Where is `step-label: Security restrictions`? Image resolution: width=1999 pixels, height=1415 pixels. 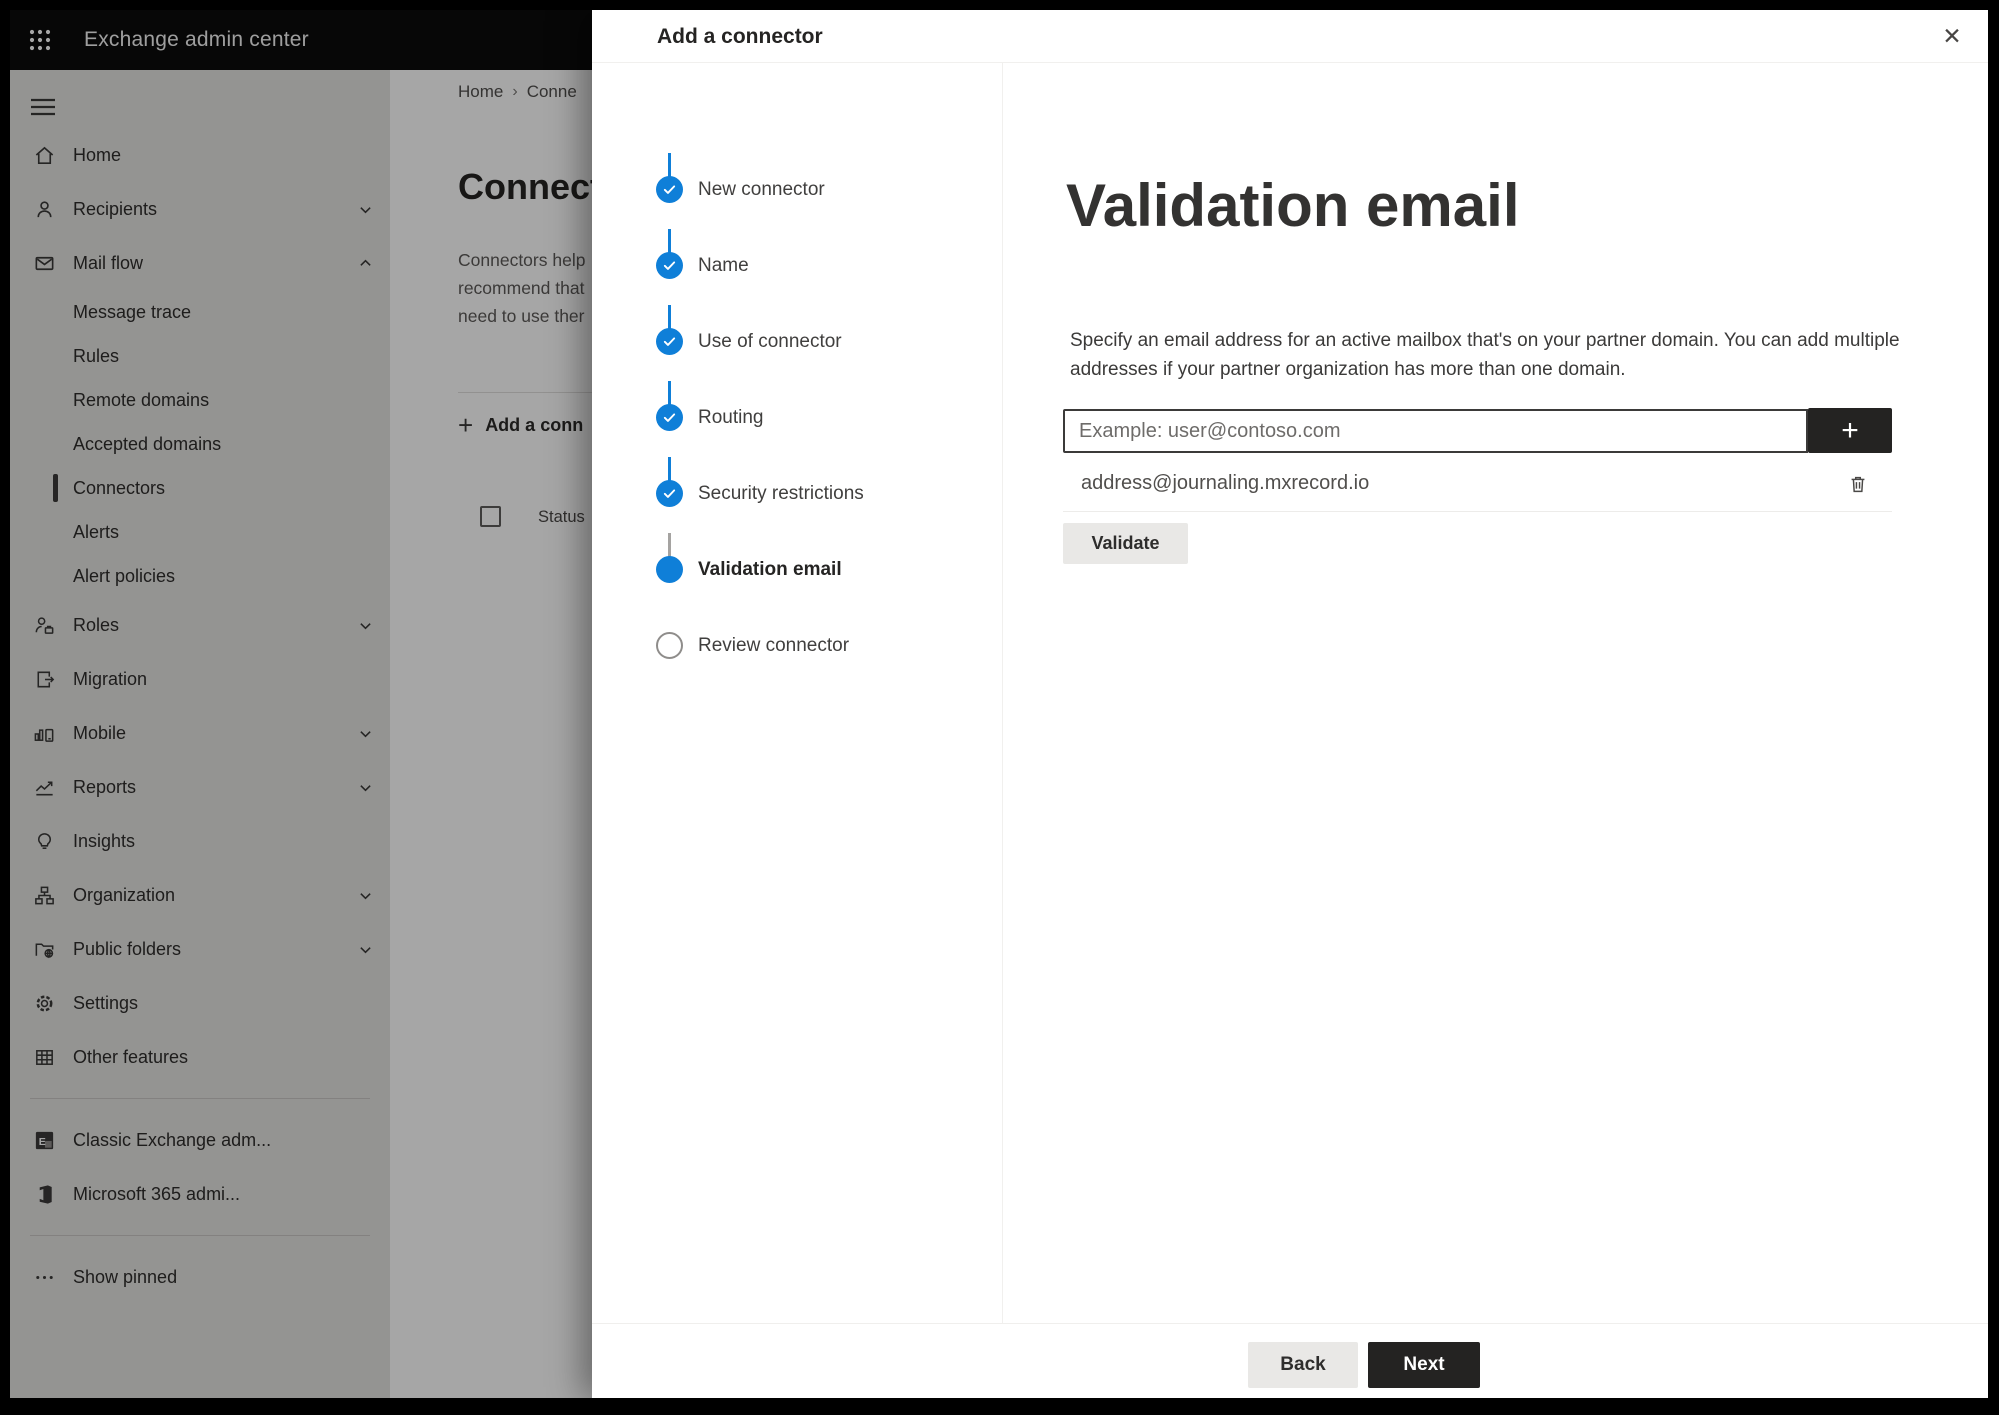
step-label: Security restrictions is located at coordinates (781, 493).